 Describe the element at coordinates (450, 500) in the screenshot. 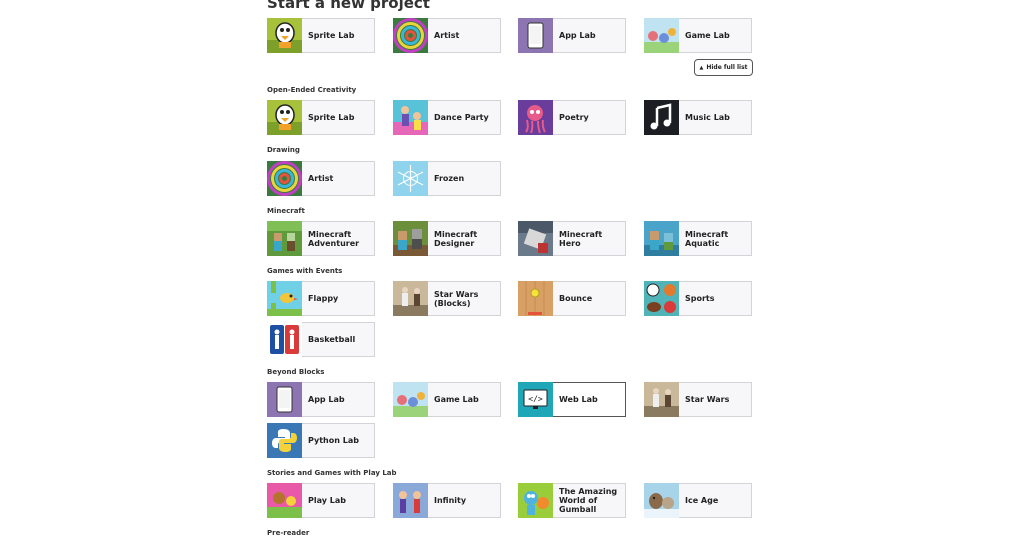

I see `tile-label: Infinity` at that location.